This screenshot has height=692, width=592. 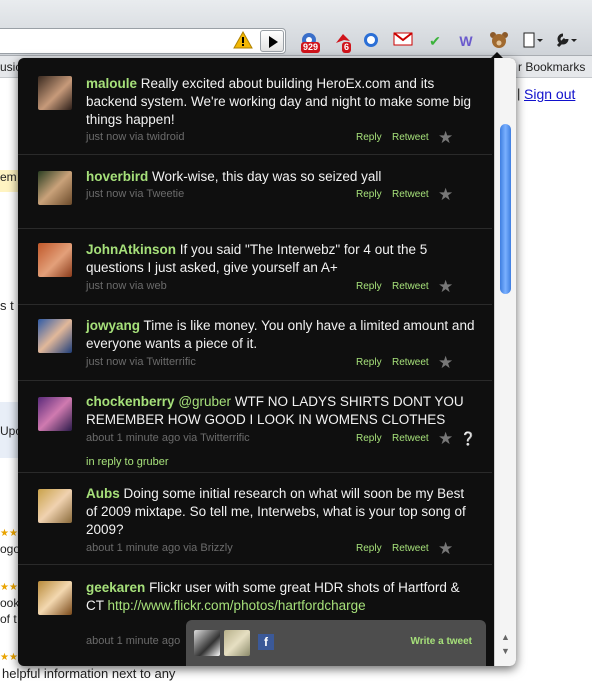 What do you see at coordinates (533, 41) in the screenshot?
I see `page-menu-icon` at bounding box center [533, 41].